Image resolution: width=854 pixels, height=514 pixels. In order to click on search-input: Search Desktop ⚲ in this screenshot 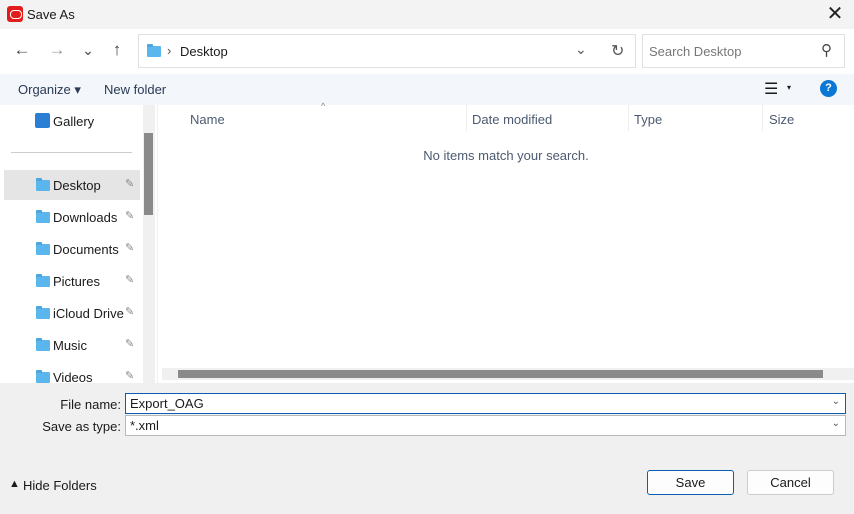, I will do `click(743, 51)`.